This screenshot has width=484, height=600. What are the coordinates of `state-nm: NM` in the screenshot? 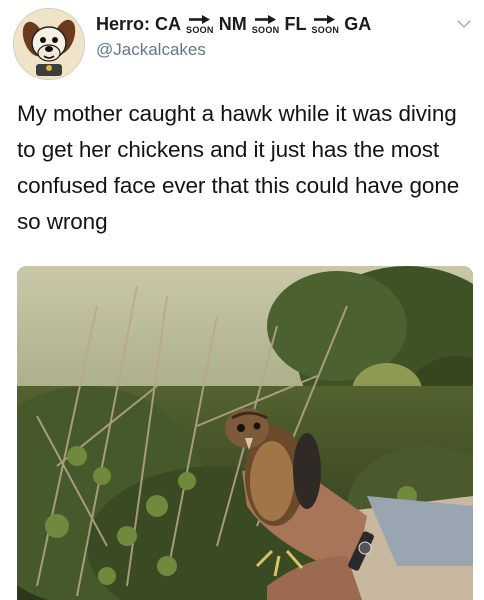 It's located at (232, 23).